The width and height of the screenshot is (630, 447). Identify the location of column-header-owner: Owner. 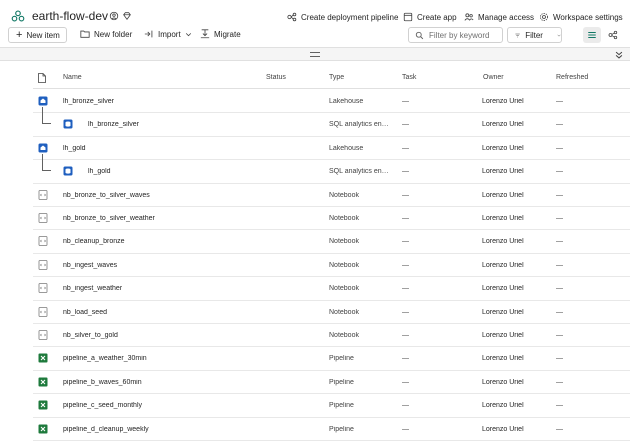
(493, 77).